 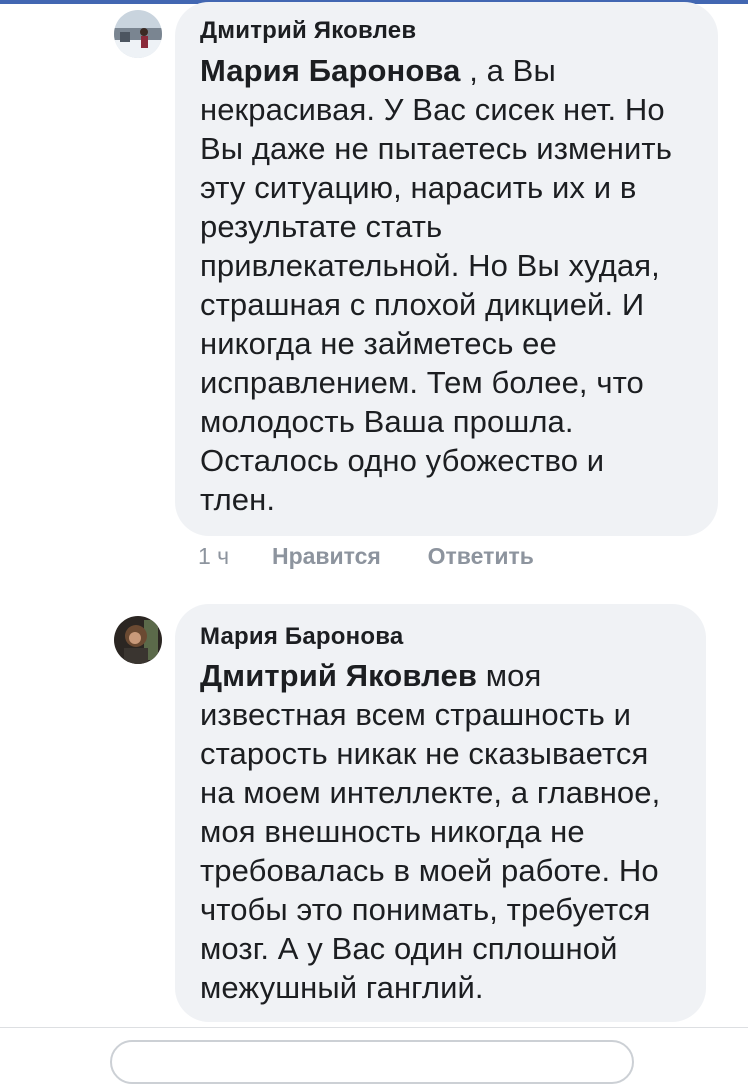 I want to click on text-line: привлекательной. Но Вы худая,, so click(x=430, y=265).